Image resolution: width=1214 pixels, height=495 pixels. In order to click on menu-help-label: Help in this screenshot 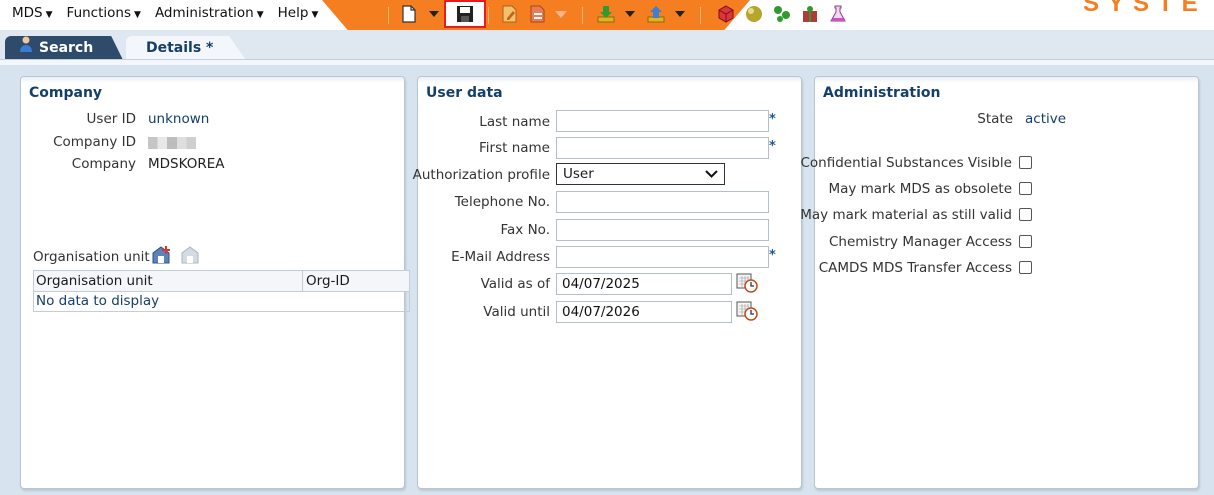, I will do `click(293, 13)`.